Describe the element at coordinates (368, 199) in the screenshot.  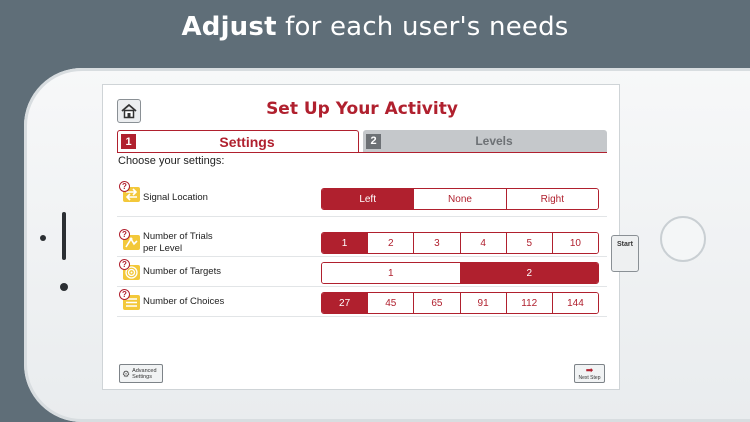
I see `option-left: Left` at that location.